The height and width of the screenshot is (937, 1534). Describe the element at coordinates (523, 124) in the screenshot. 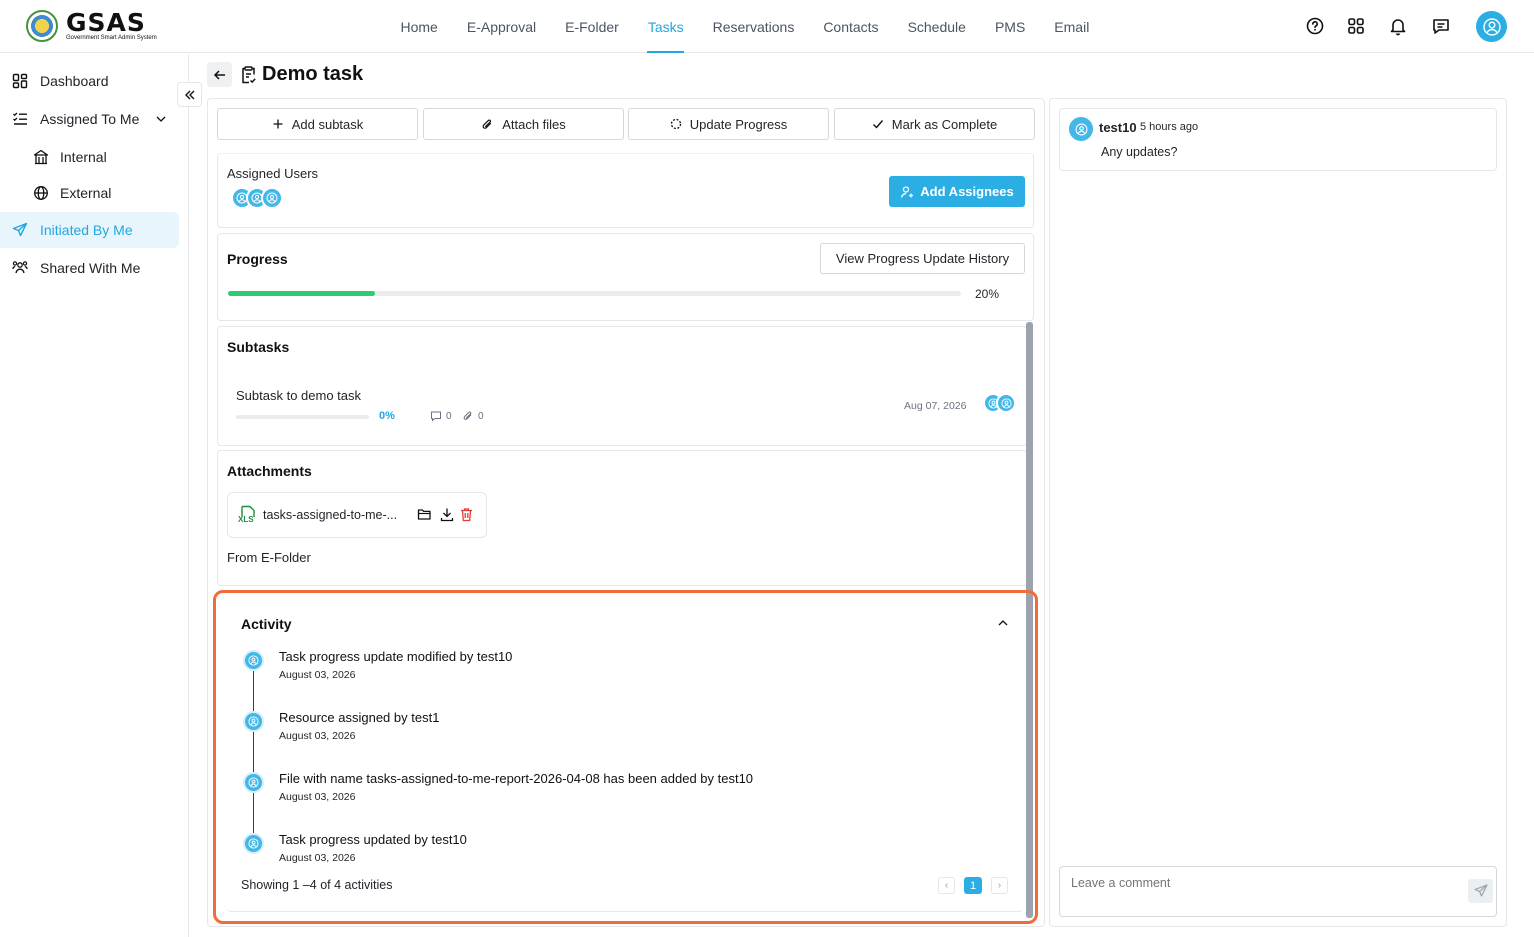

I see `attach-files-button: Attach files` at that location.